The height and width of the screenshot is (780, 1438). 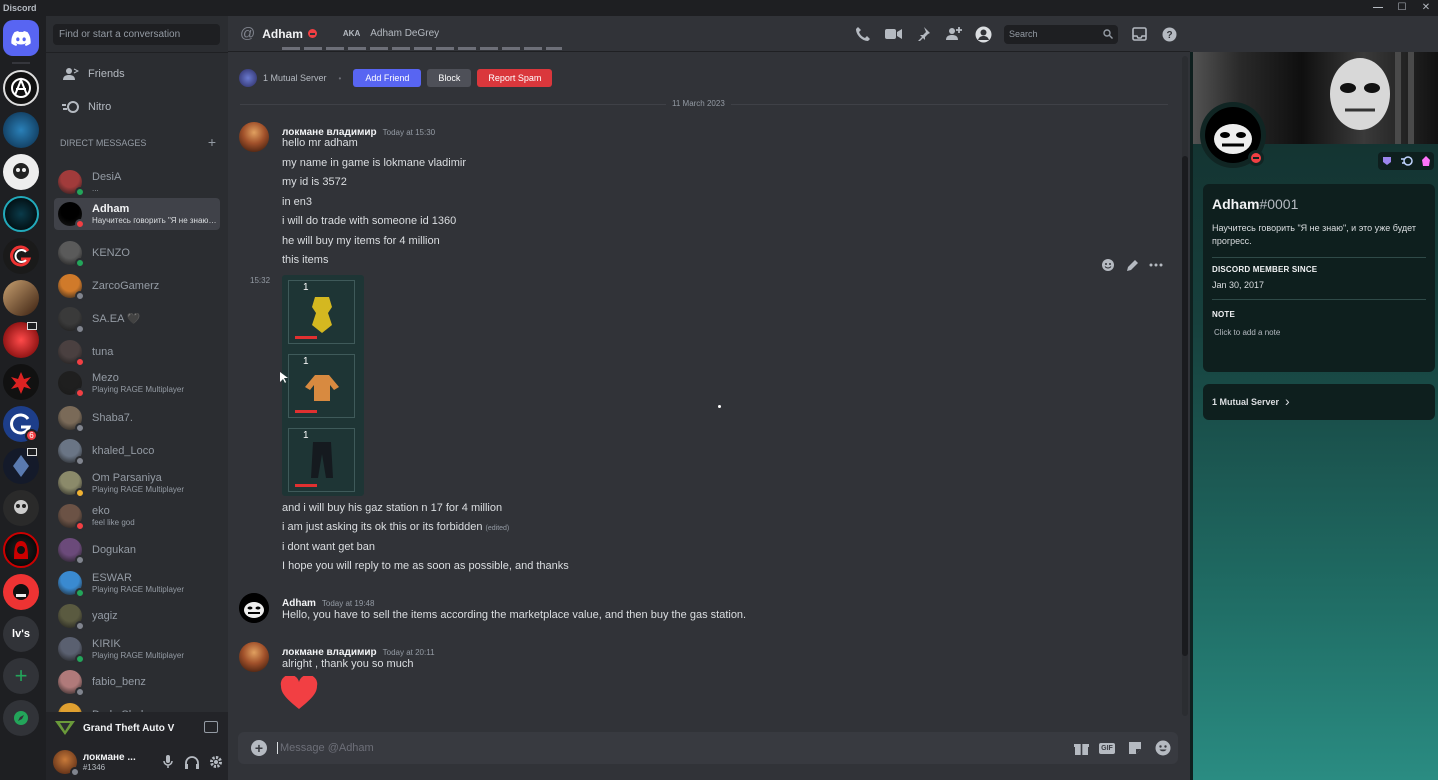 What do you see at coordinates (1163, 748) in the screenshot?
I see `emoji-picker-button` at bounding box center [1163, 748].